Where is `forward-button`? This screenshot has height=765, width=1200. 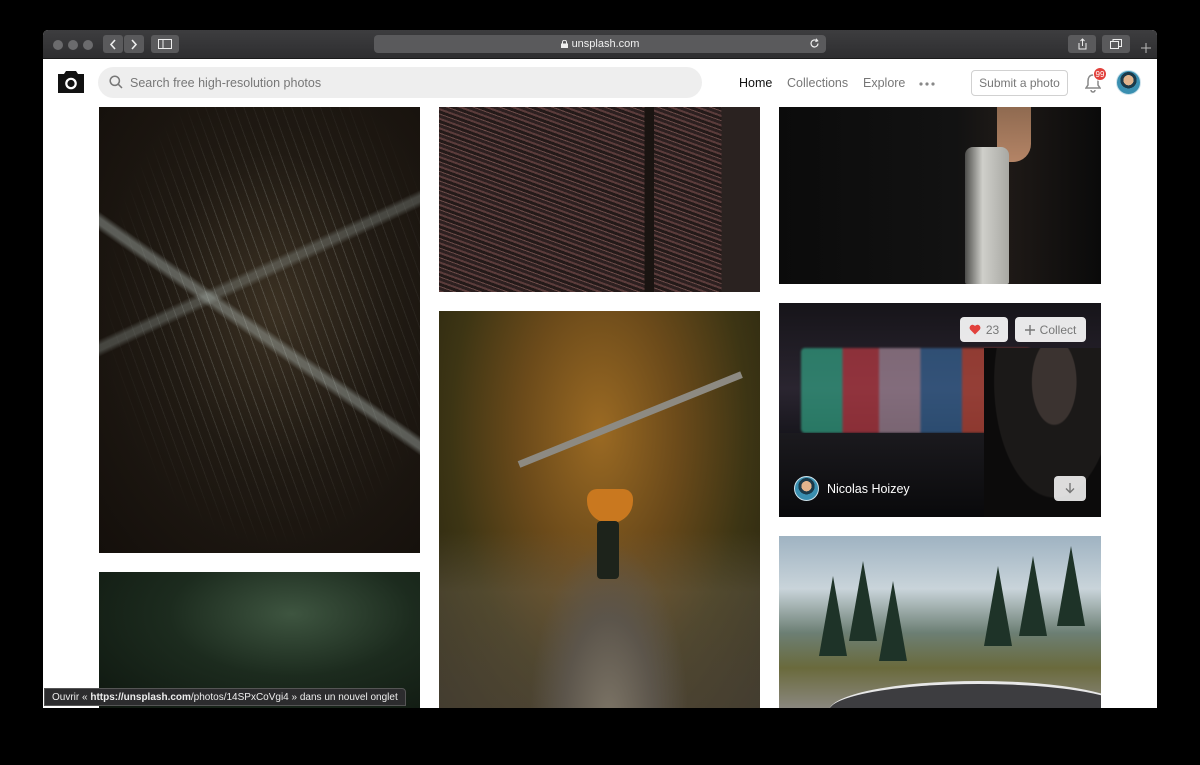
forward-button is located at coordinates (134, 44).